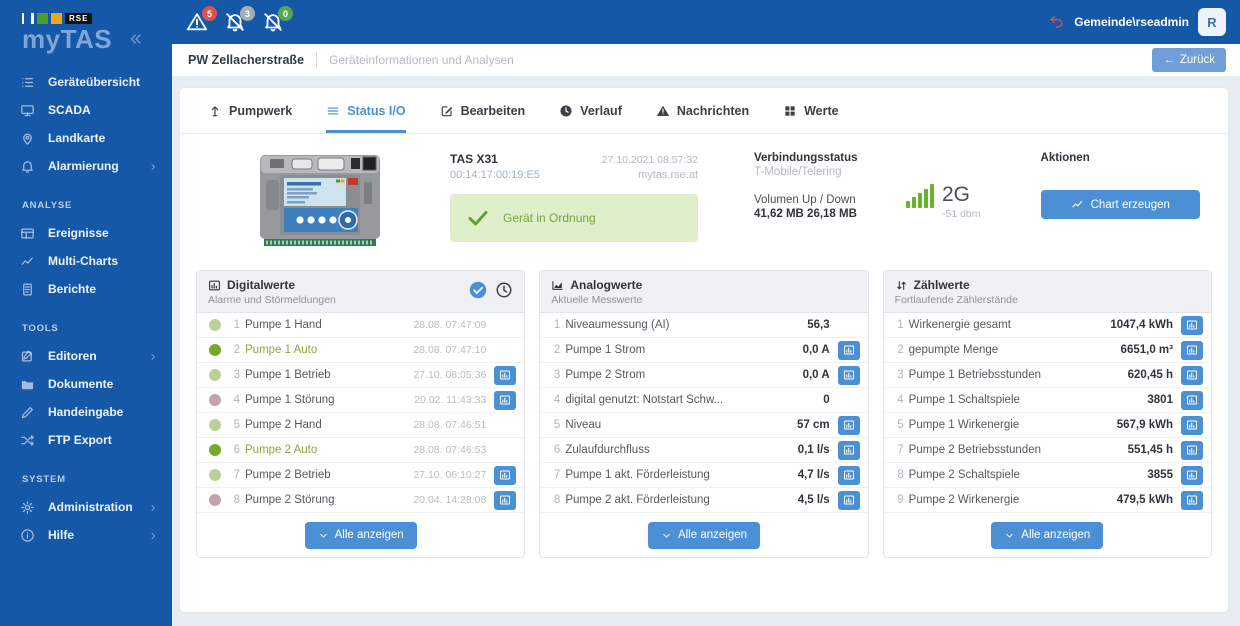  What do you see at coordinates (44, 479) in the screenshot?
I see `sidebar-section-label: SYSTEM` at bounding box center [44, 479].